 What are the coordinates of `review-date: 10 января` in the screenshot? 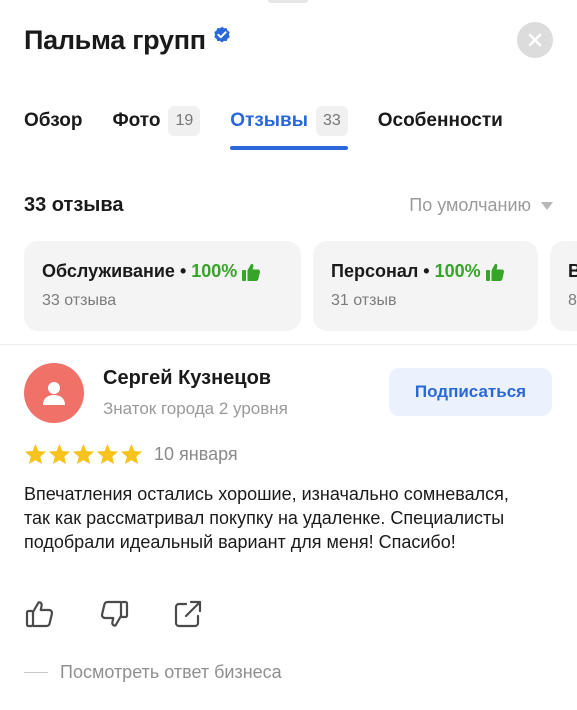 It's located at (196, 453).